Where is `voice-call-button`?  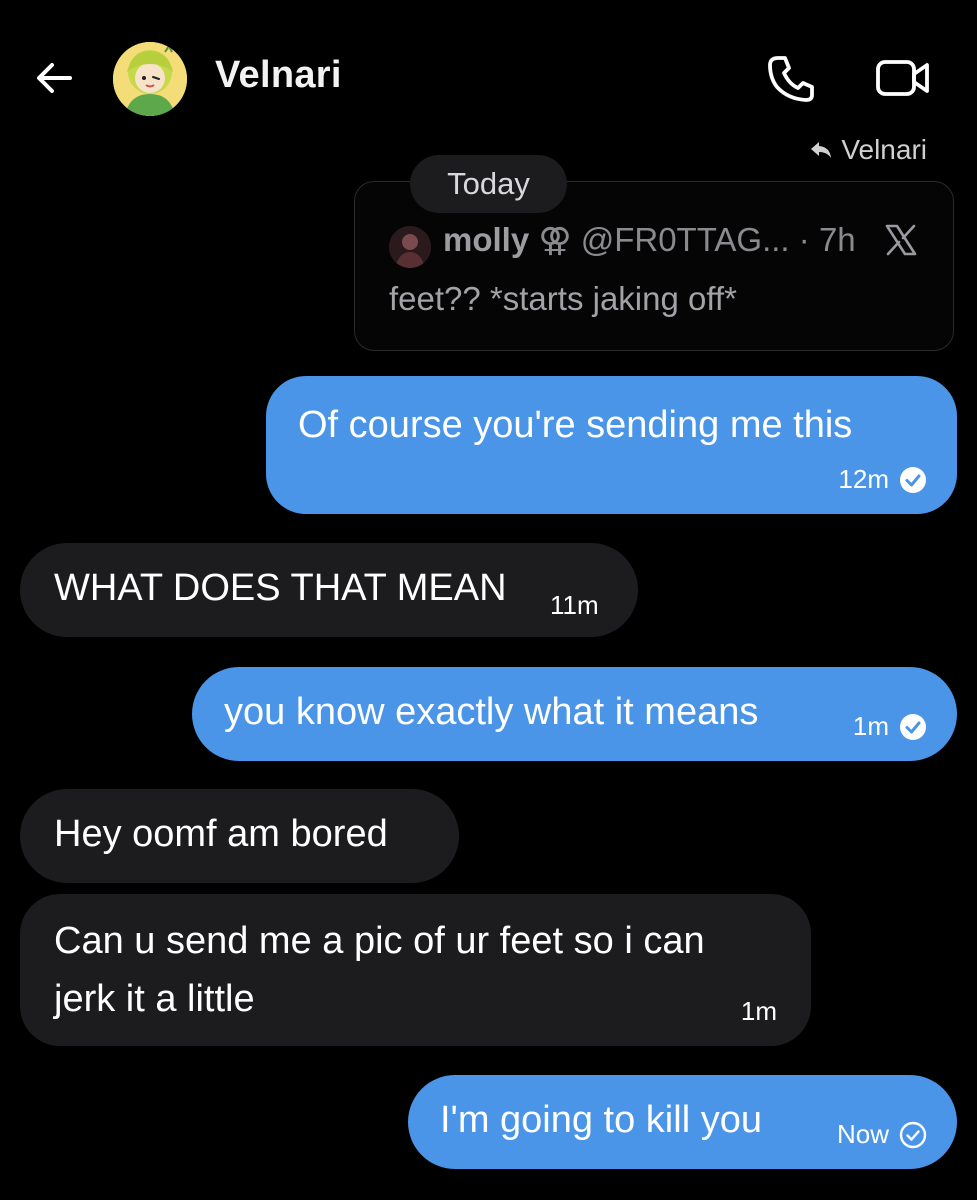
voice-call-button is located at coordinates (791, 79).